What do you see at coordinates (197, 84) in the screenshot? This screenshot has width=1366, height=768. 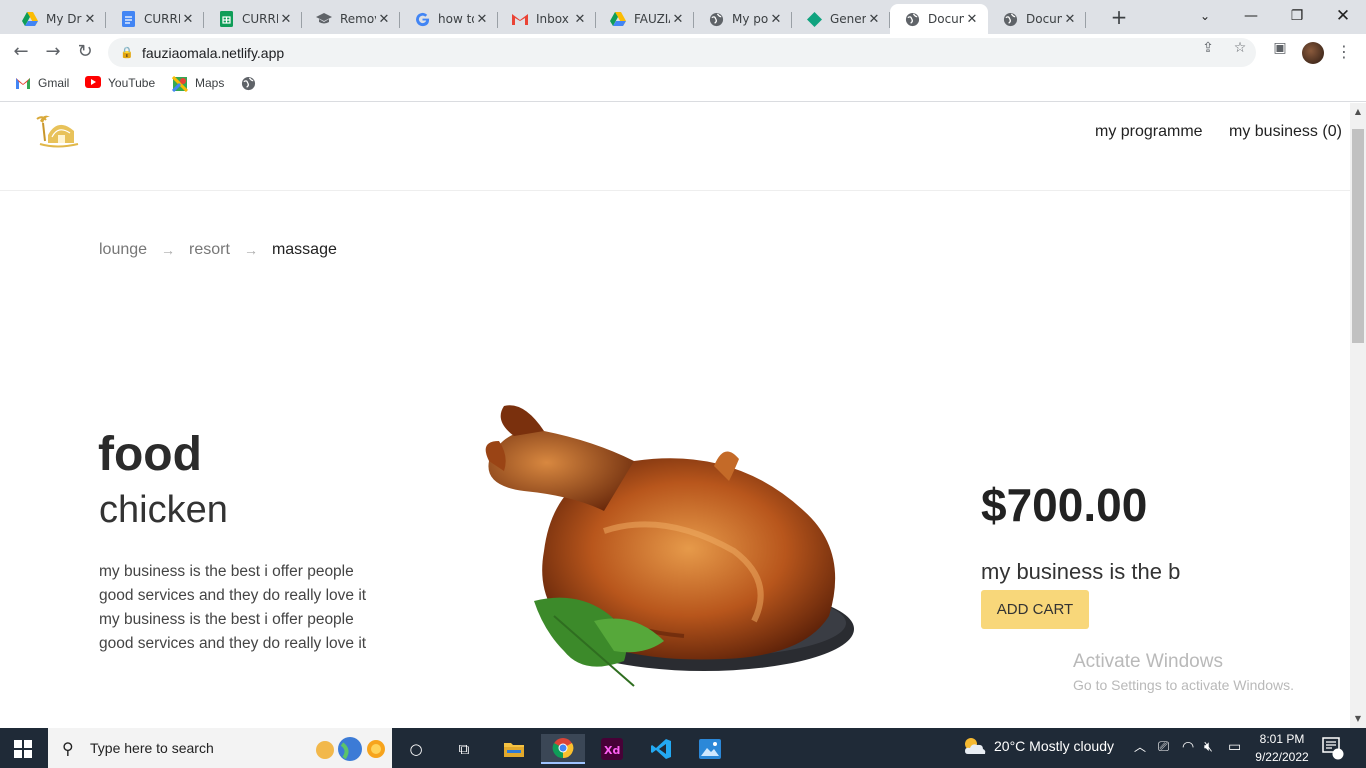 I see `bookmark-maps: Maps` at bounding box center [197, 84].